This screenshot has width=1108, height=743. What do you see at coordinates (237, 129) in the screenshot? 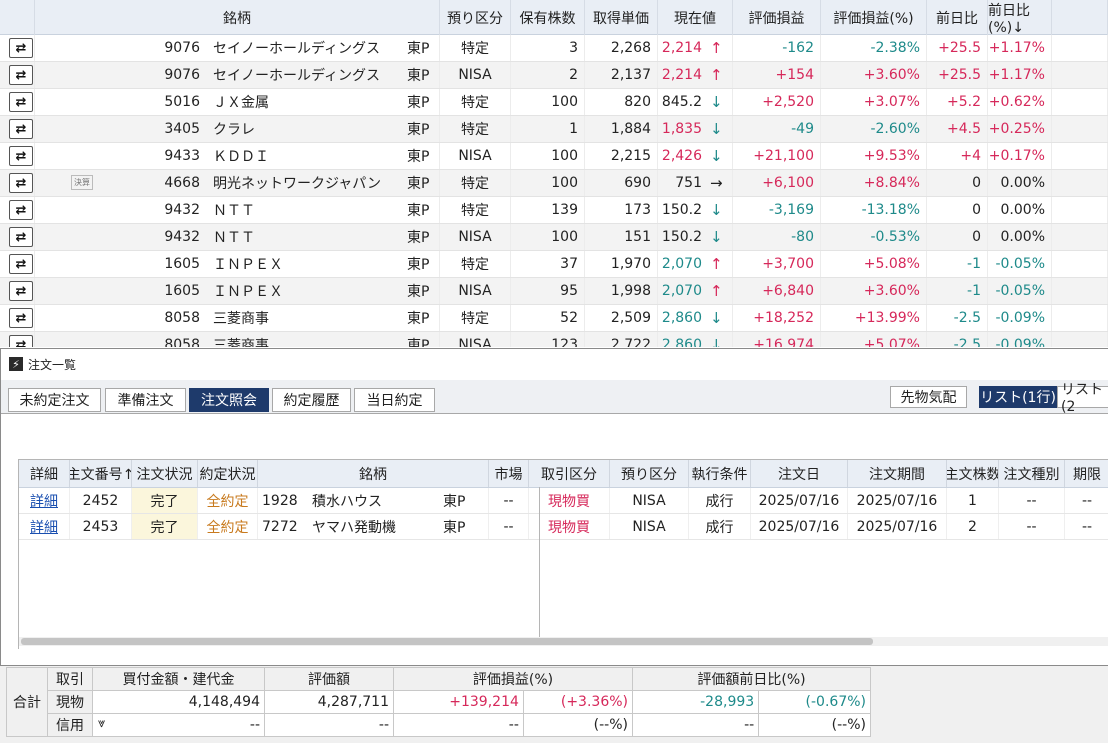
I see `stock-name-cell: 3405 クラレ 東P` at bounding box center [237, 129].